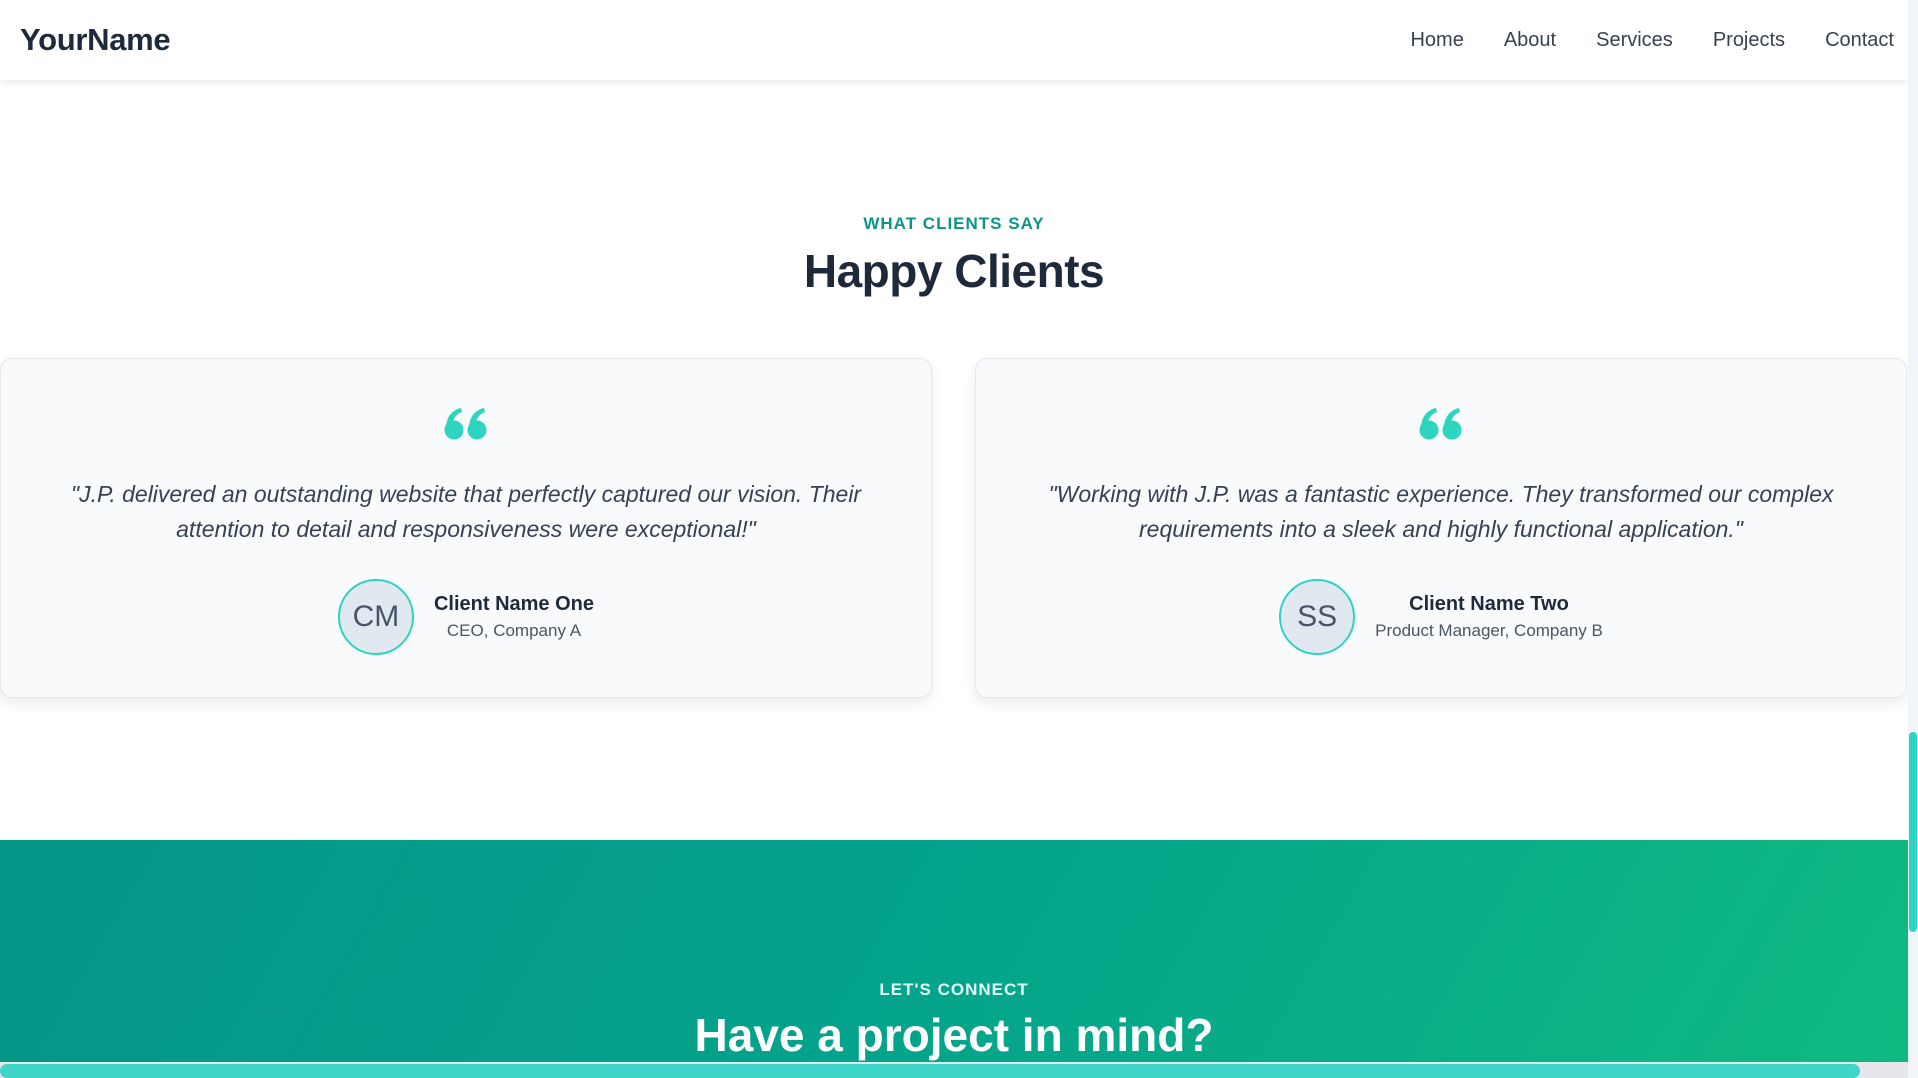  Describe the element at coordinates (95, 40) in the screenshot. I see `brand-logo: YourName` at that location.